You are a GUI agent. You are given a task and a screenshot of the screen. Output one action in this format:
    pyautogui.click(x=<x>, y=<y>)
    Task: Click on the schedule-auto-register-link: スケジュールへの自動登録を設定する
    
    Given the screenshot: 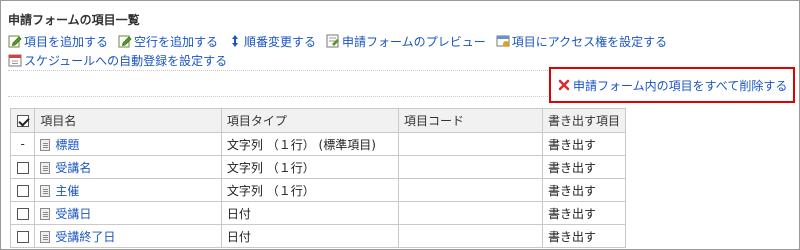 What is the action you would take?
    pyautogui.click(x=117, y=60)
    